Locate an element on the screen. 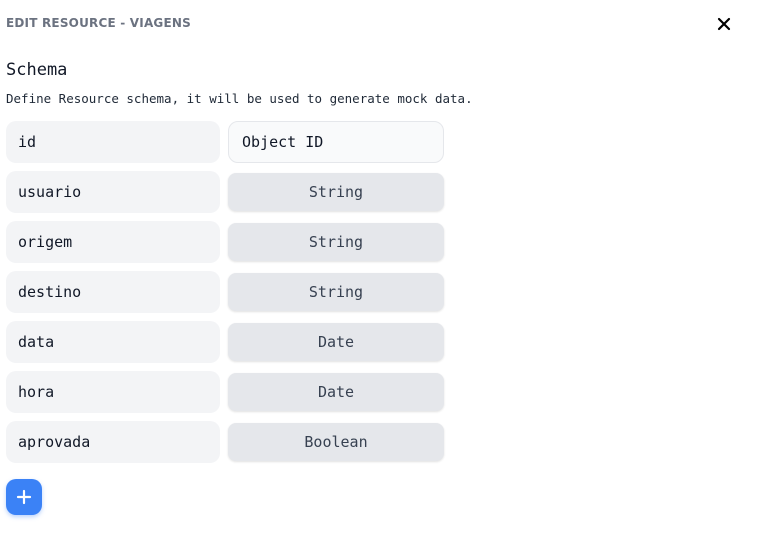 This screenshot has height=544, width=758. section-heading: Schema is located at coordinates (37, 70).